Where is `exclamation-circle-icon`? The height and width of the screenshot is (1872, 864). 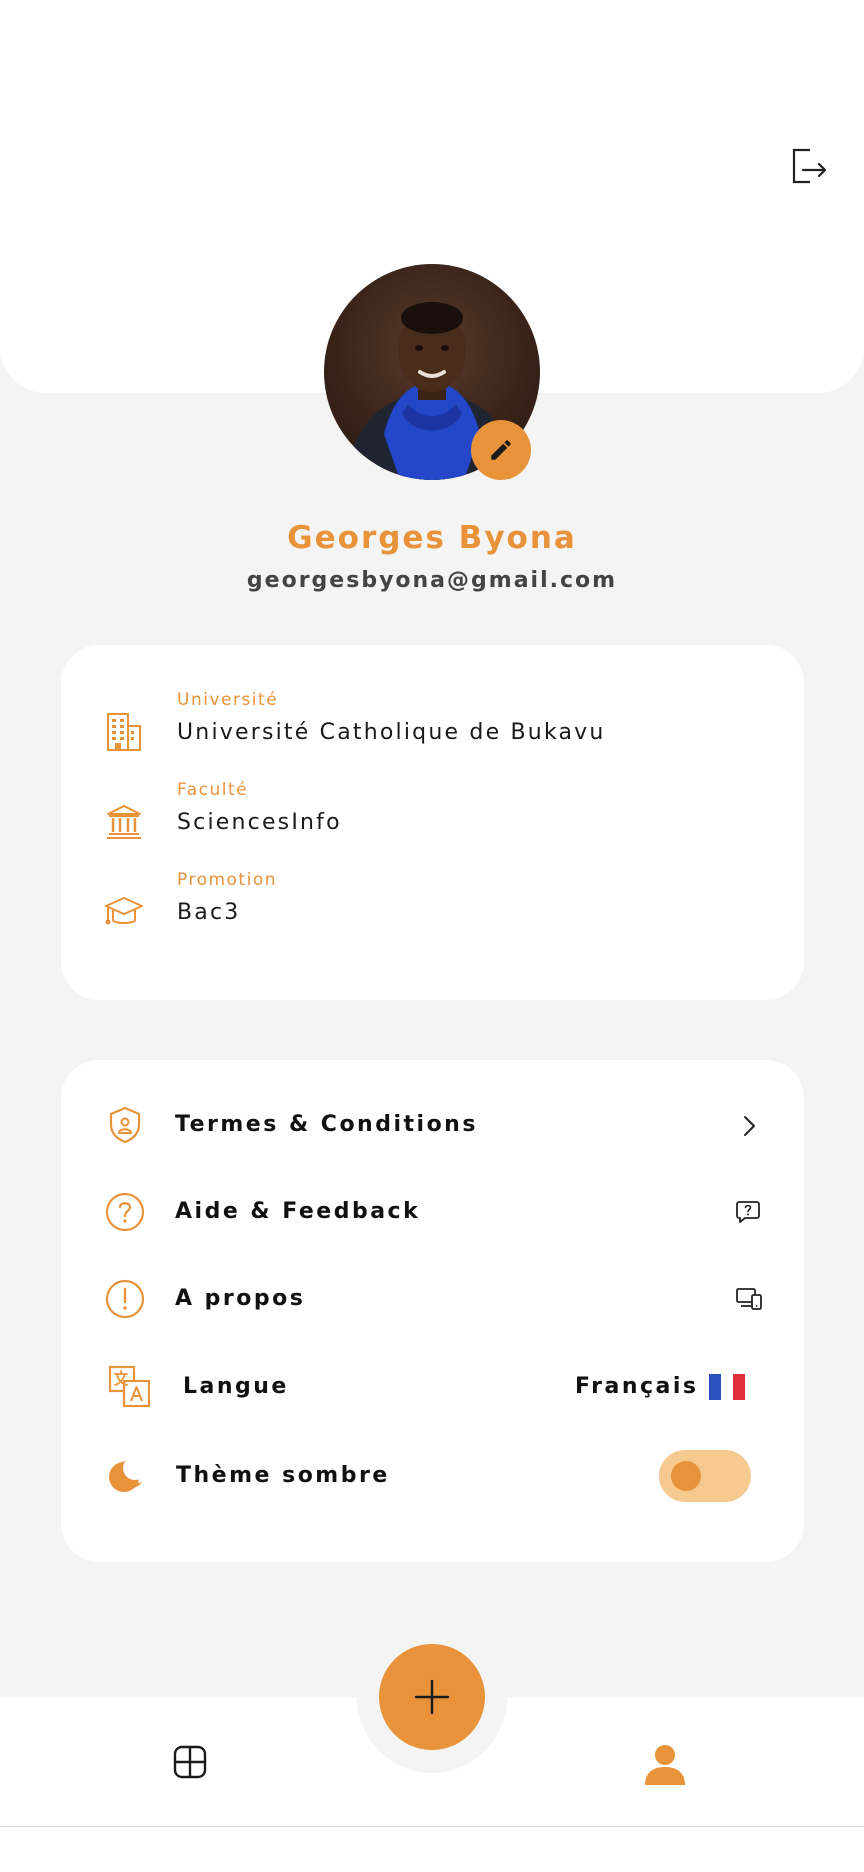
exclamation-circle-icon is located at coordinates (125, 1299).